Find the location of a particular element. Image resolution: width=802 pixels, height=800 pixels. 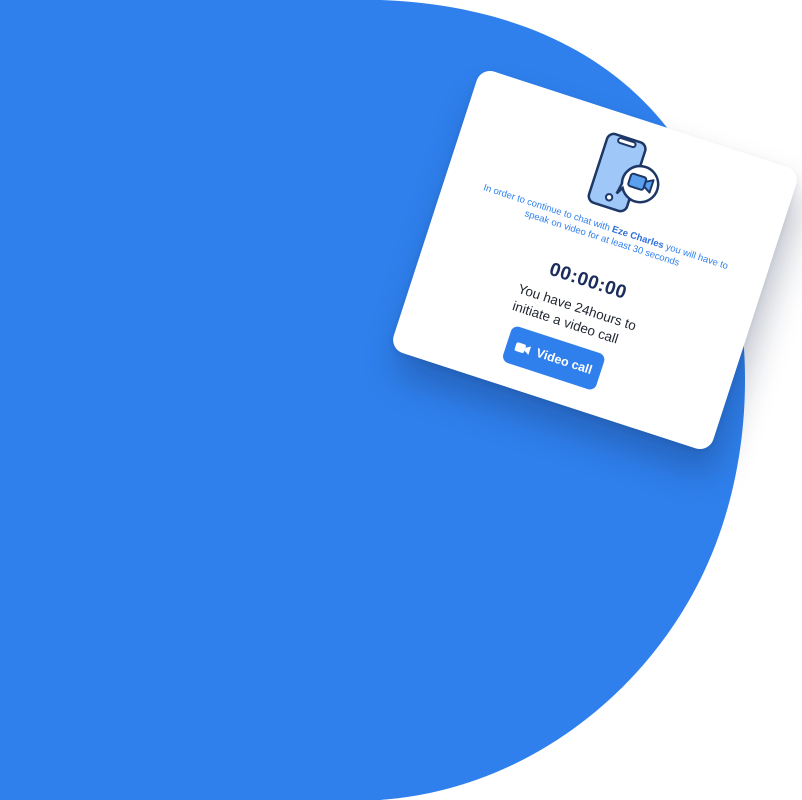

video-call-button-label: Video call is located at coordinates (564, 361).